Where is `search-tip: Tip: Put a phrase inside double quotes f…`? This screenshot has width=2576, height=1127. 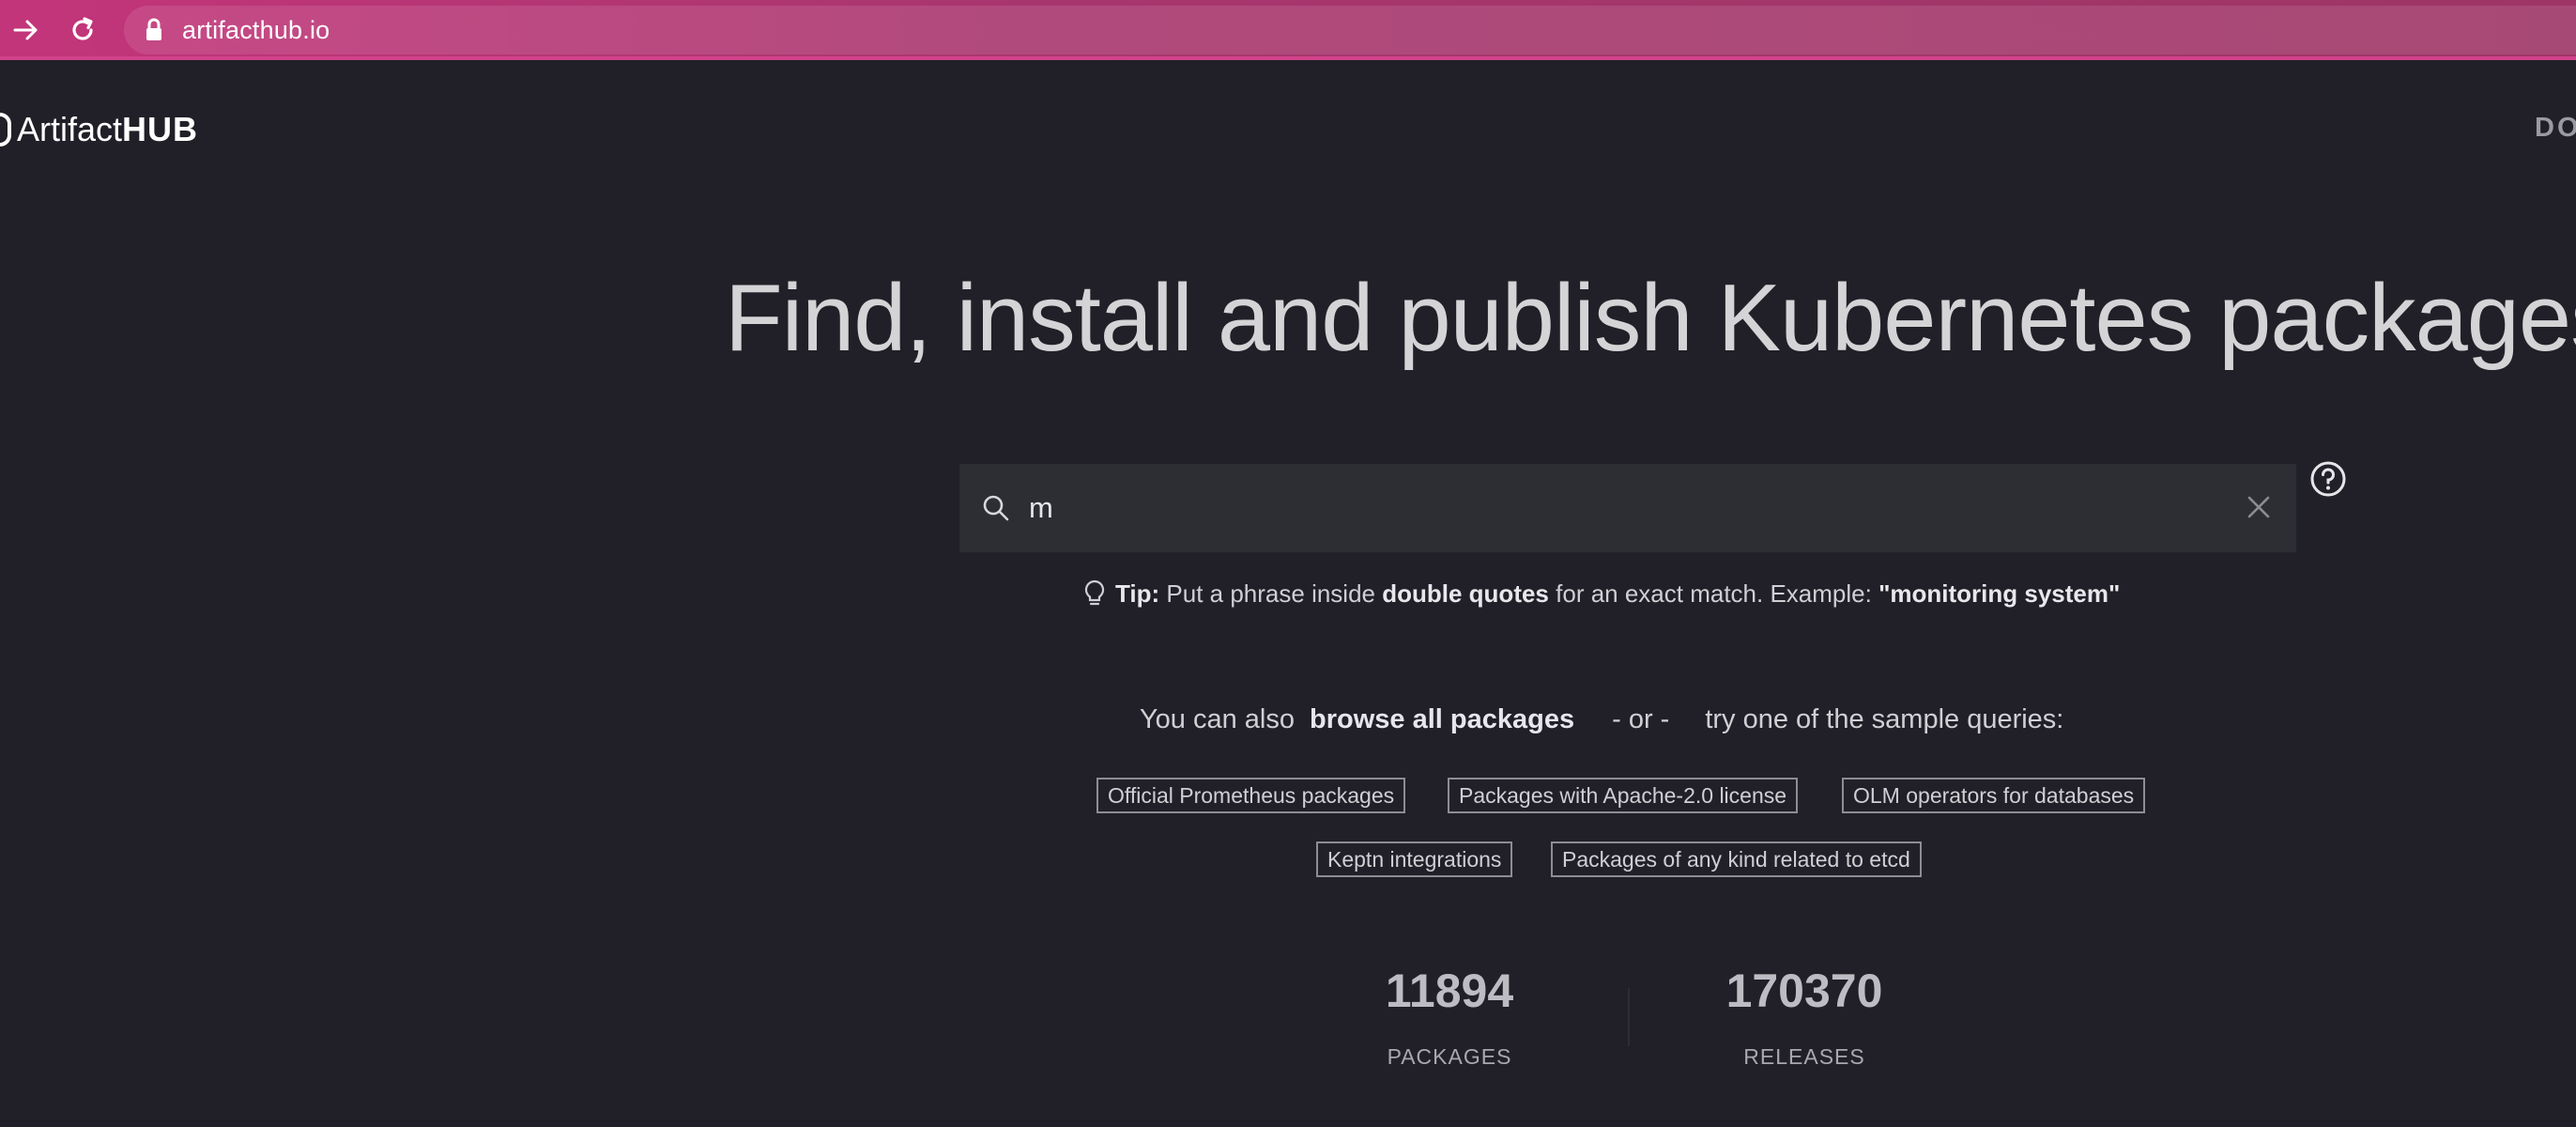 search-tip: Tip: Put a phrase inside double quotes f… is located at coordinates (1680, 594).